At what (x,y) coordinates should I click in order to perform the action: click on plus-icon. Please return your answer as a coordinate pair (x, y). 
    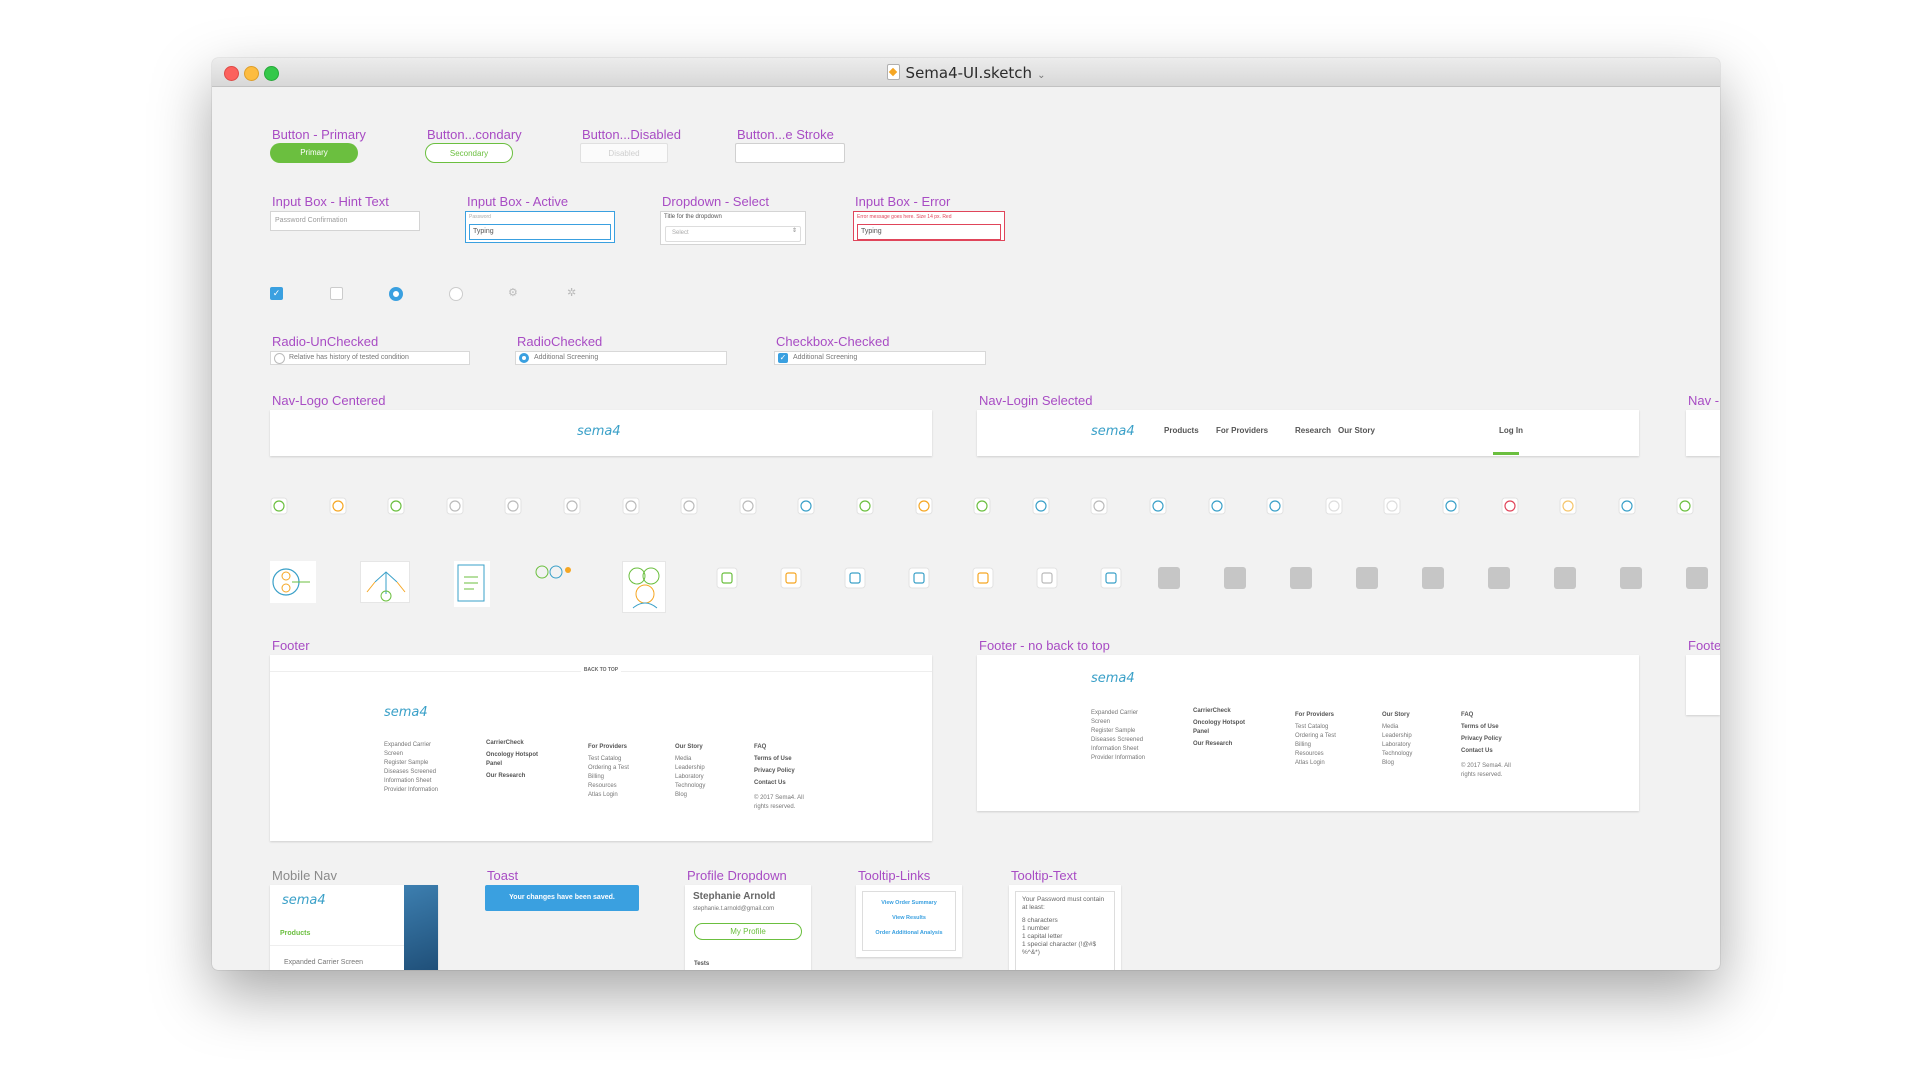
    Looking at the image, I should click on (1158, 506).